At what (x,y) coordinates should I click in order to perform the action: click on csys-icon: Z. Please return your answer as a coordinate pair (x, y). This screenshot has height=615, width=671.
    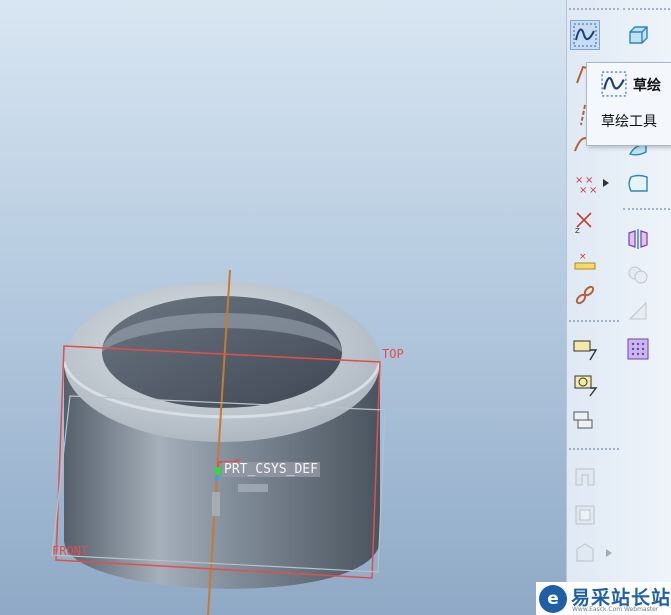
    Looking at the image, I should click on (583, 222).